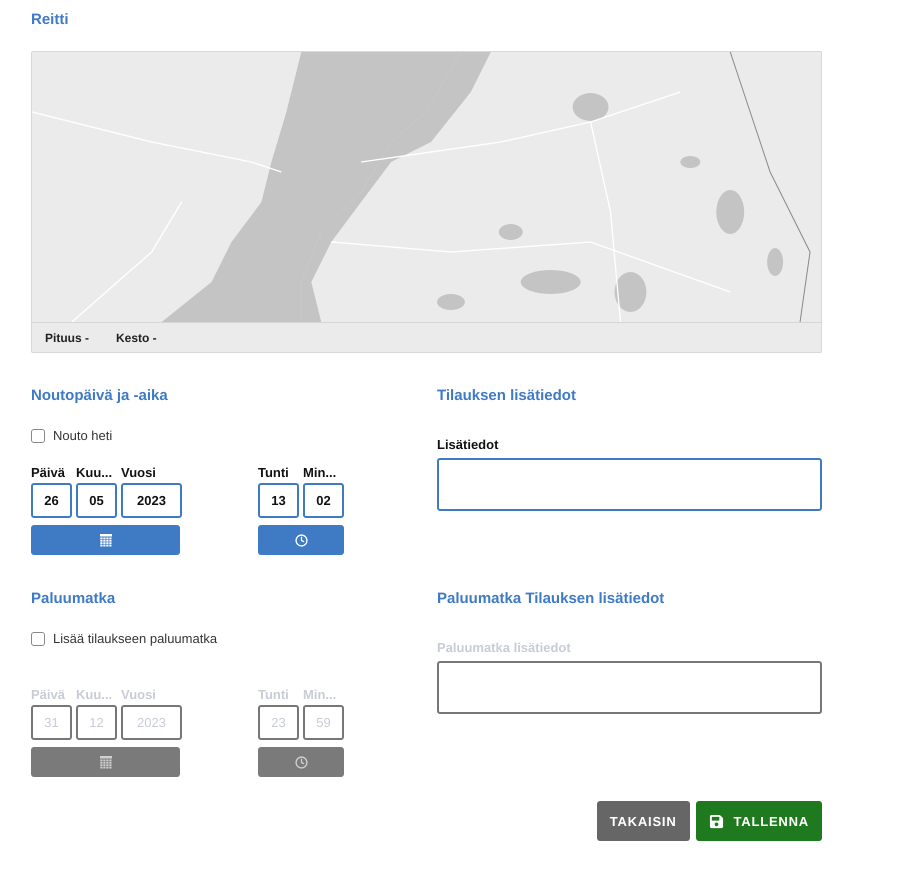 The image size is (913, 877). I want to click on save-button: TALLENNA, so click(759, 821).